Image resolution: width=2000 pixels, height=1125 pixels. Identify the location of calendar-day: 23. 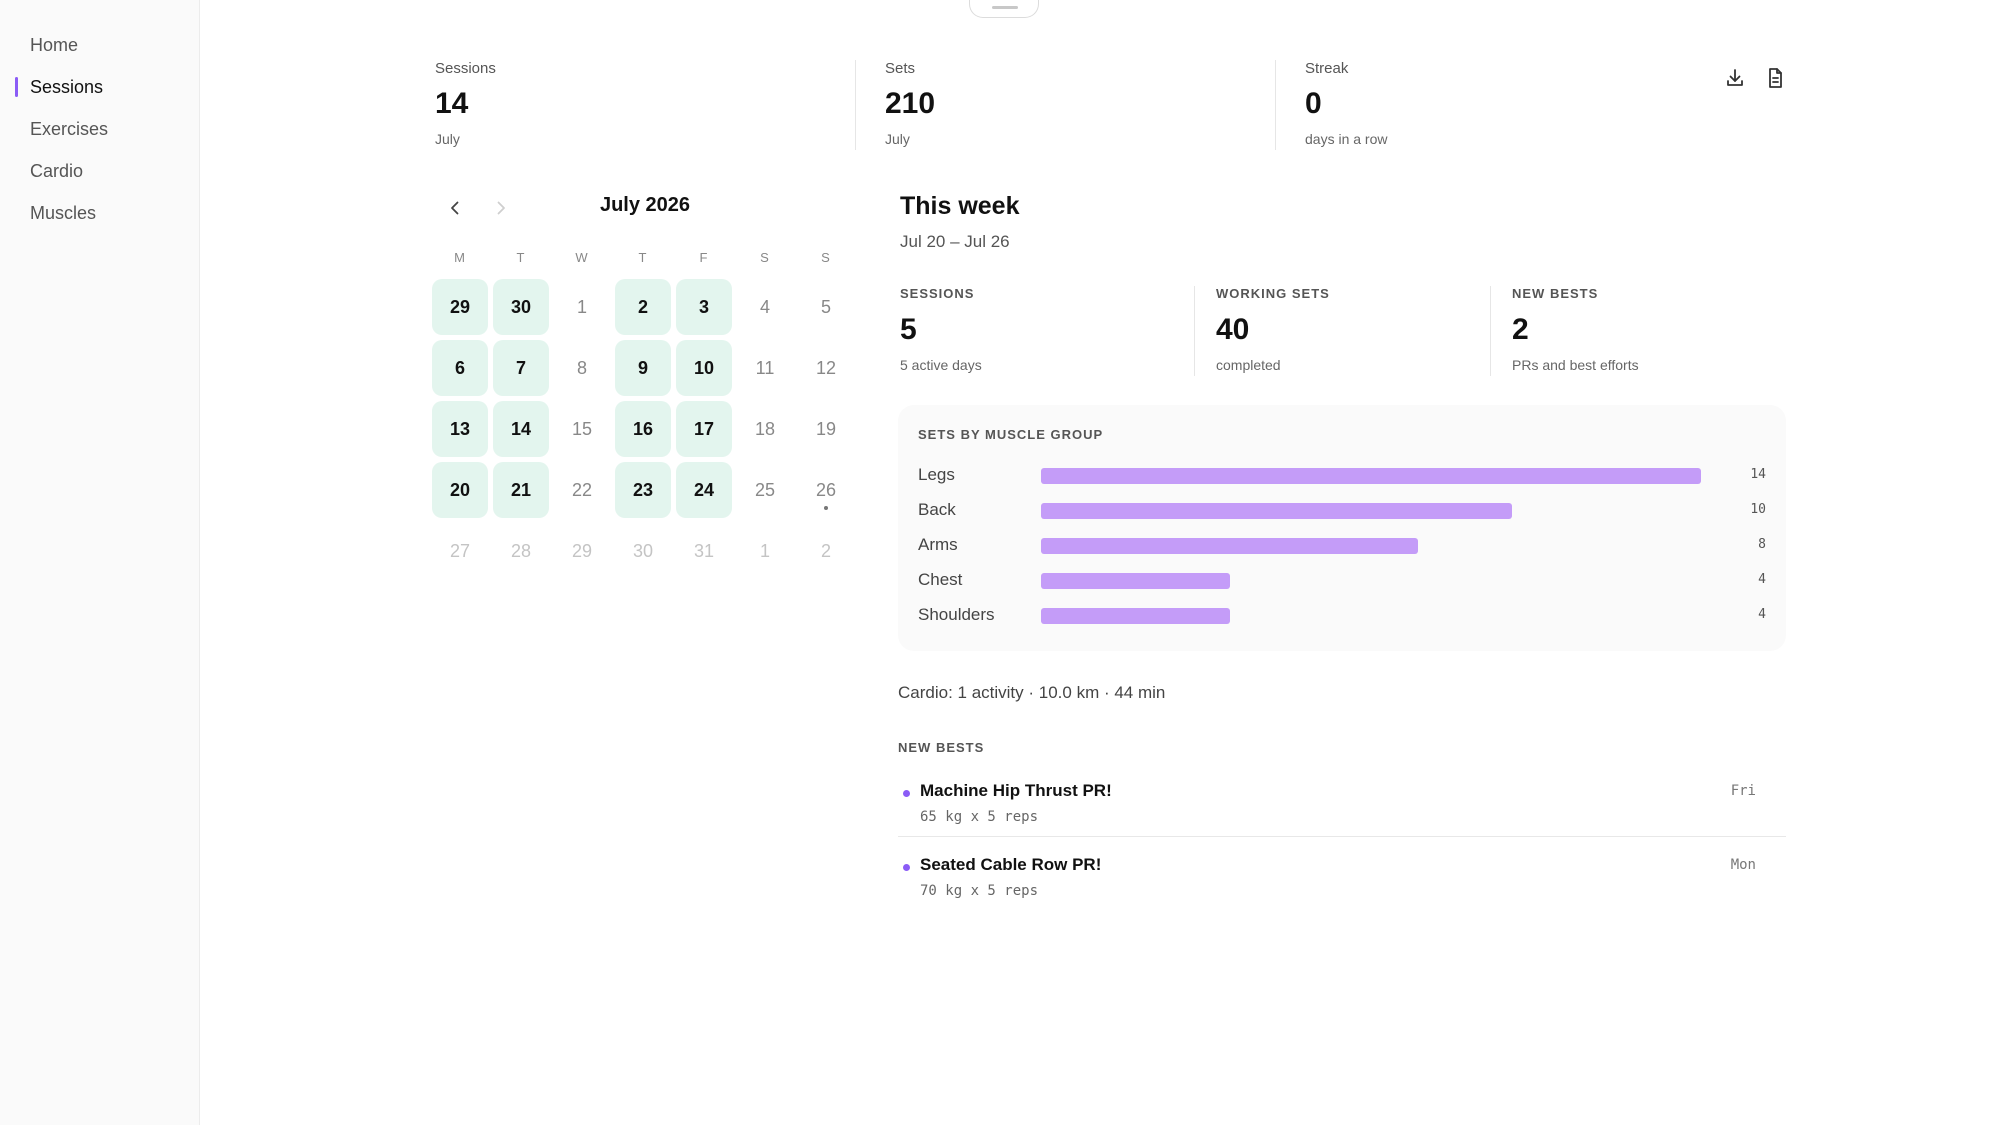
(643, 490).